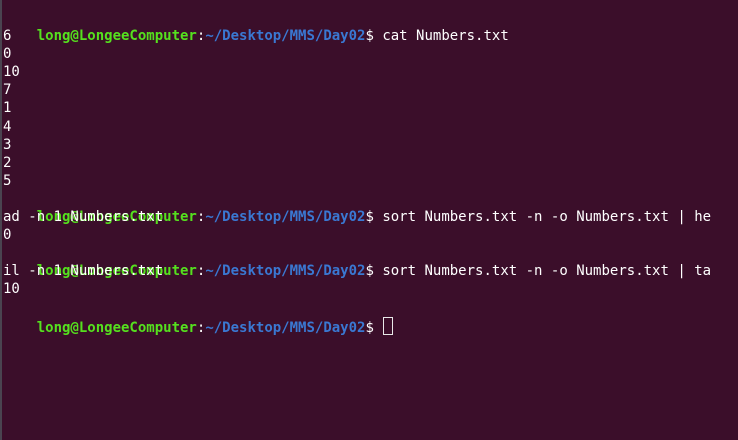 The width and height of the screenshot is (738, 440). What do you see at coordinates (445, 36) in the screenshot?
I see `command-text: cat Numbers.txt` at bounding box center [445, 36].